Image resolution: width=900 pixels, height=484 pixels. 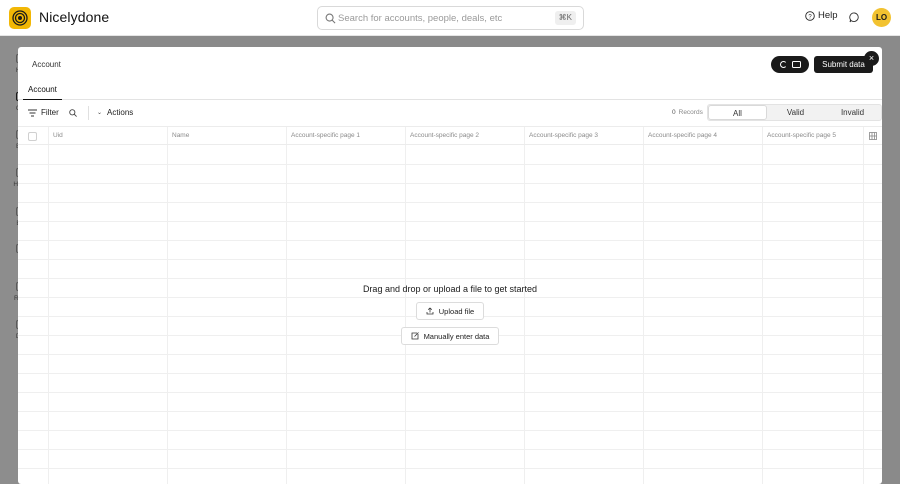 What do you see at coordinates (32, 136) in the screenshot?
I see `select-all-checkbox` at bounding box center [32, 136].